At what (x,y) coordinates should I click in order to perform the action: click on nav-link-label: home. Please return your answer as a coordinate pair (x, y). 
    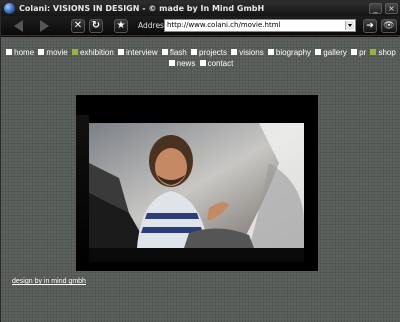
    Looking at the image, I should click on (24, 52).